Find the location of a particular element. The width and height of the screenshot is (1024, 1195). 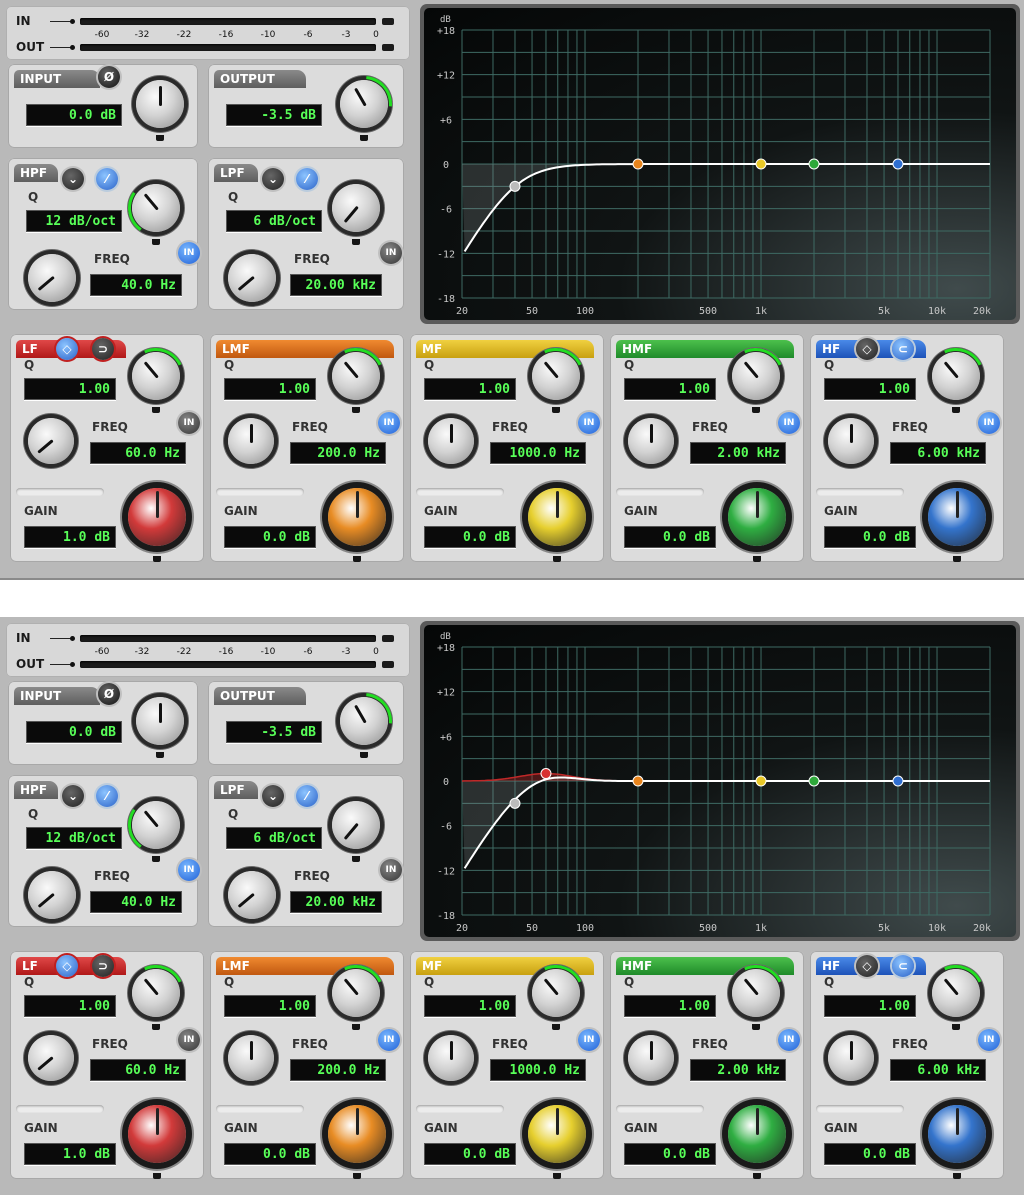

lf-node is located at coordinates (546, 774).